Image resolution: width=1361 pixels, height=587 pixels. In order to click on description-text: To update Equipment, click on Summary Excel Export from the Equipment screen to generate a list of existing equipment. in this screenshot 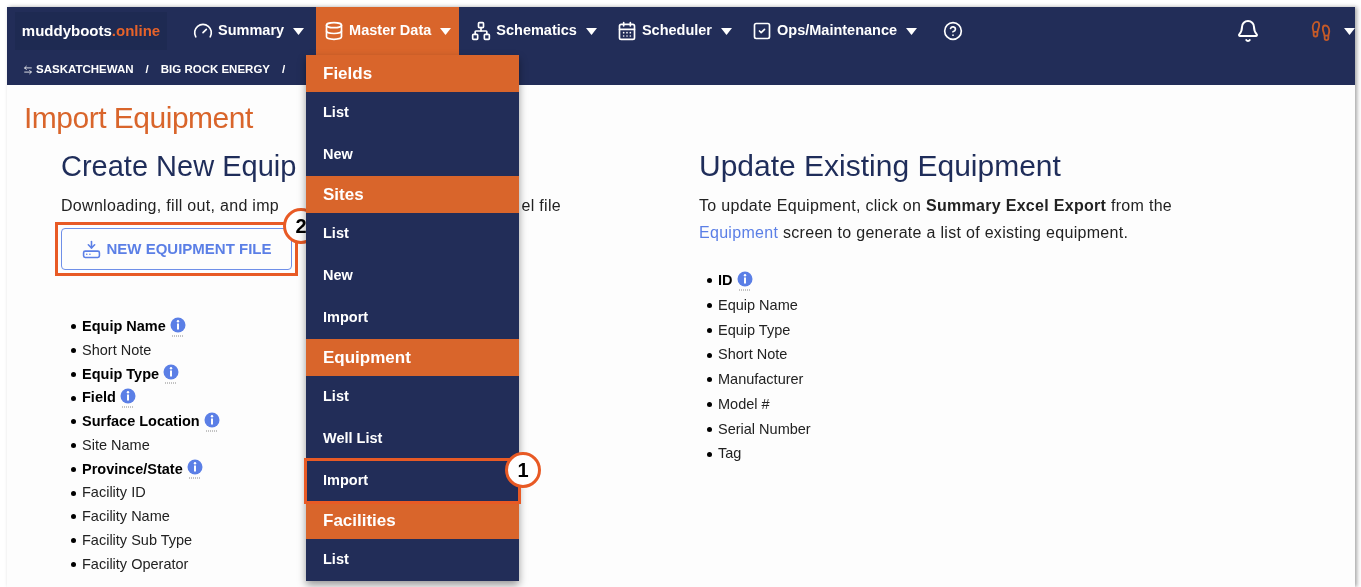, I will do `click(936, 219)`.